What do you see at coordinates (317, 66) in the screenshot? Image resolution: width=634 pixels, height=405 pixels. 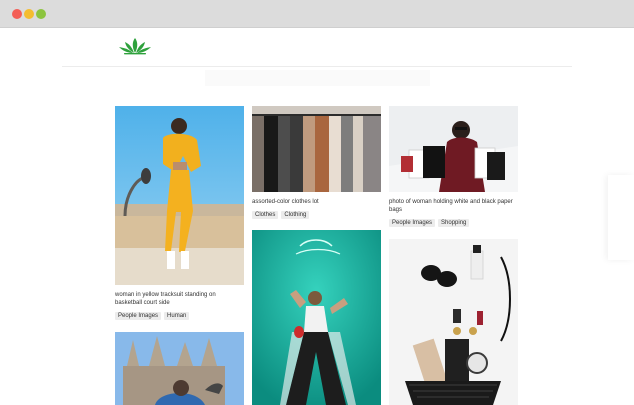 I see `header-divider` at bounding box center [317, 66].